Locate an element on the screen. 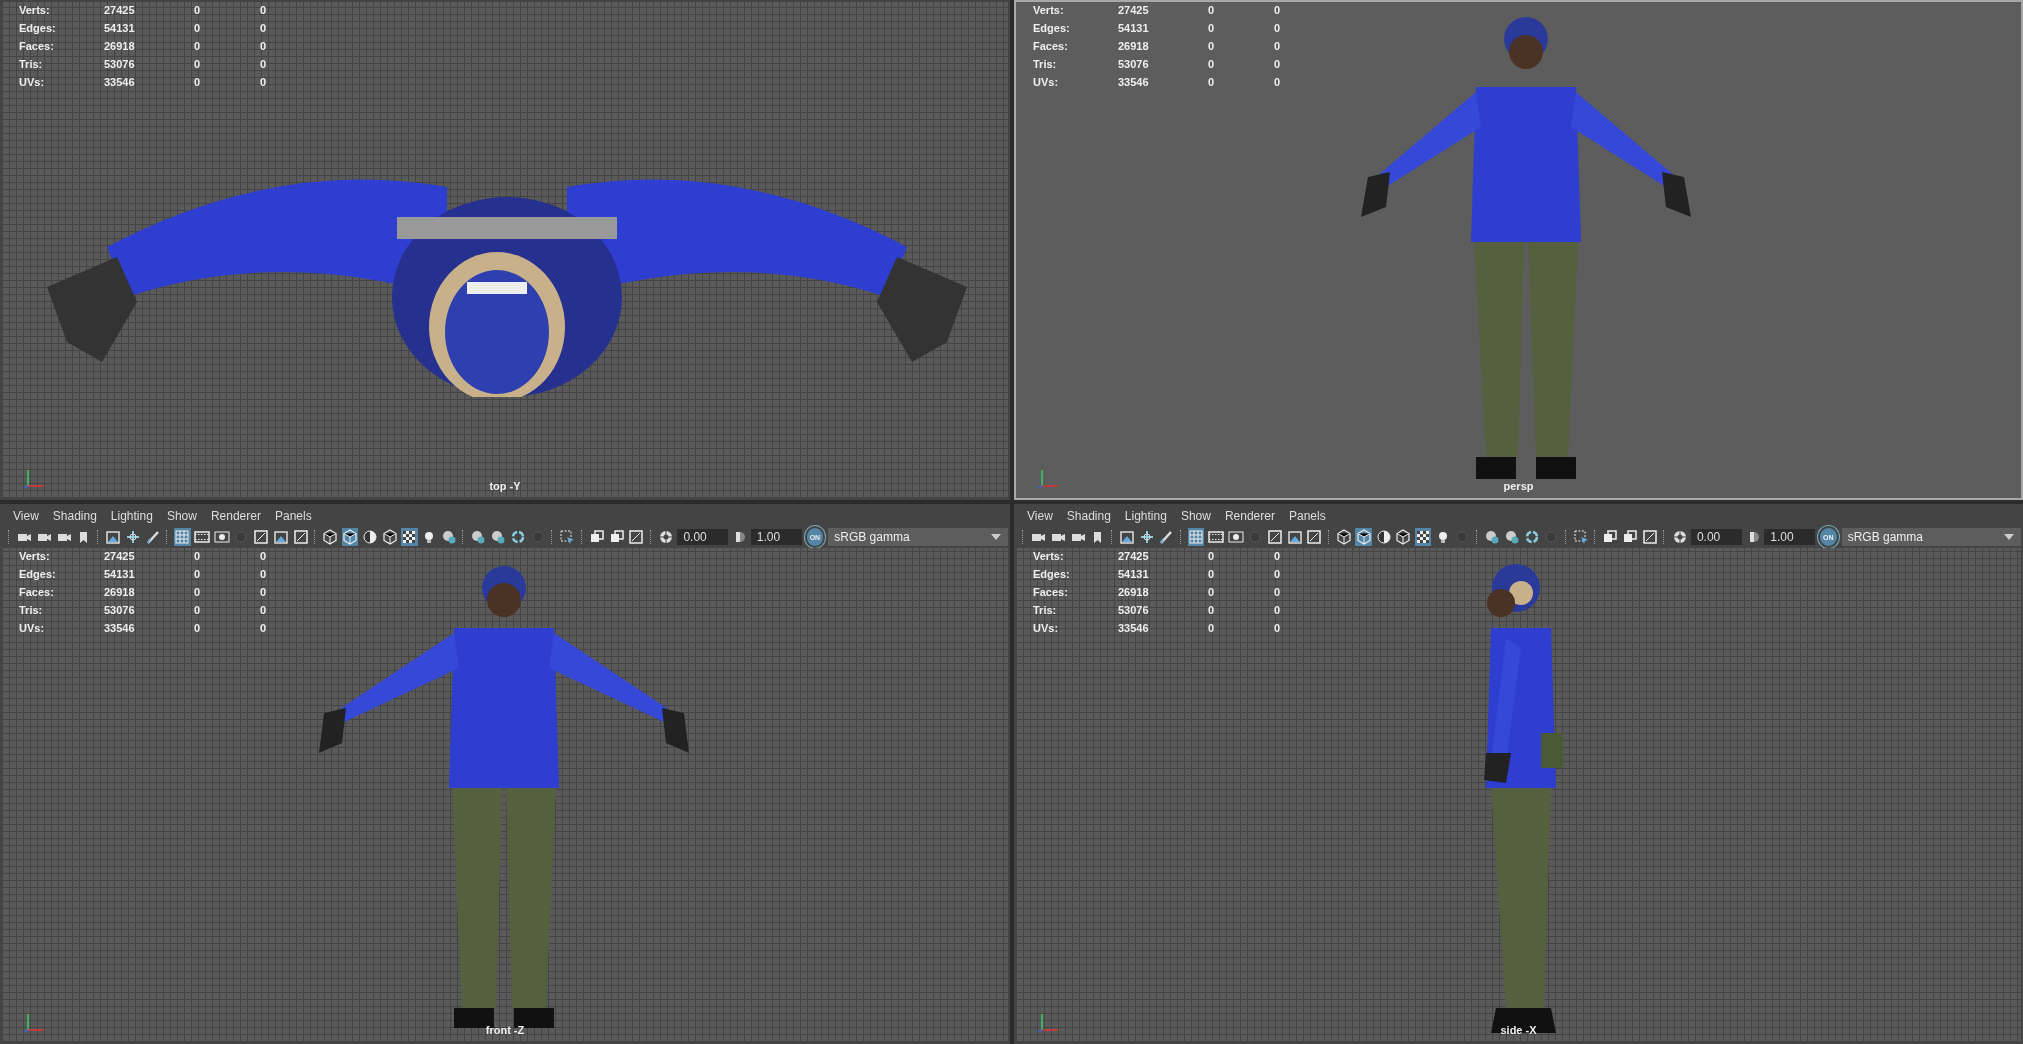 This screenshot has width=2023, height=1044. dropdown-caret-icon is located at coordinates (995, 537).